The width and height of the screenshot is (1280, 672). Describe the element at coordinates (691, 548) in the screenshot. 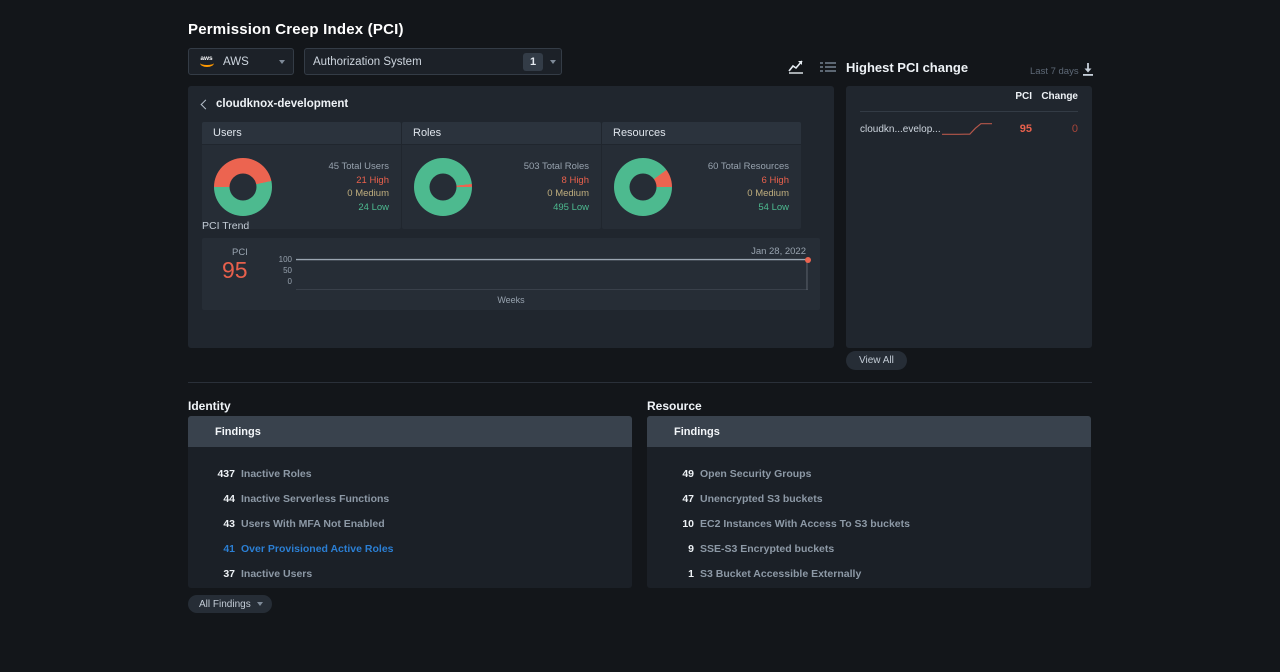

I see `finding-count: 9` at that location.